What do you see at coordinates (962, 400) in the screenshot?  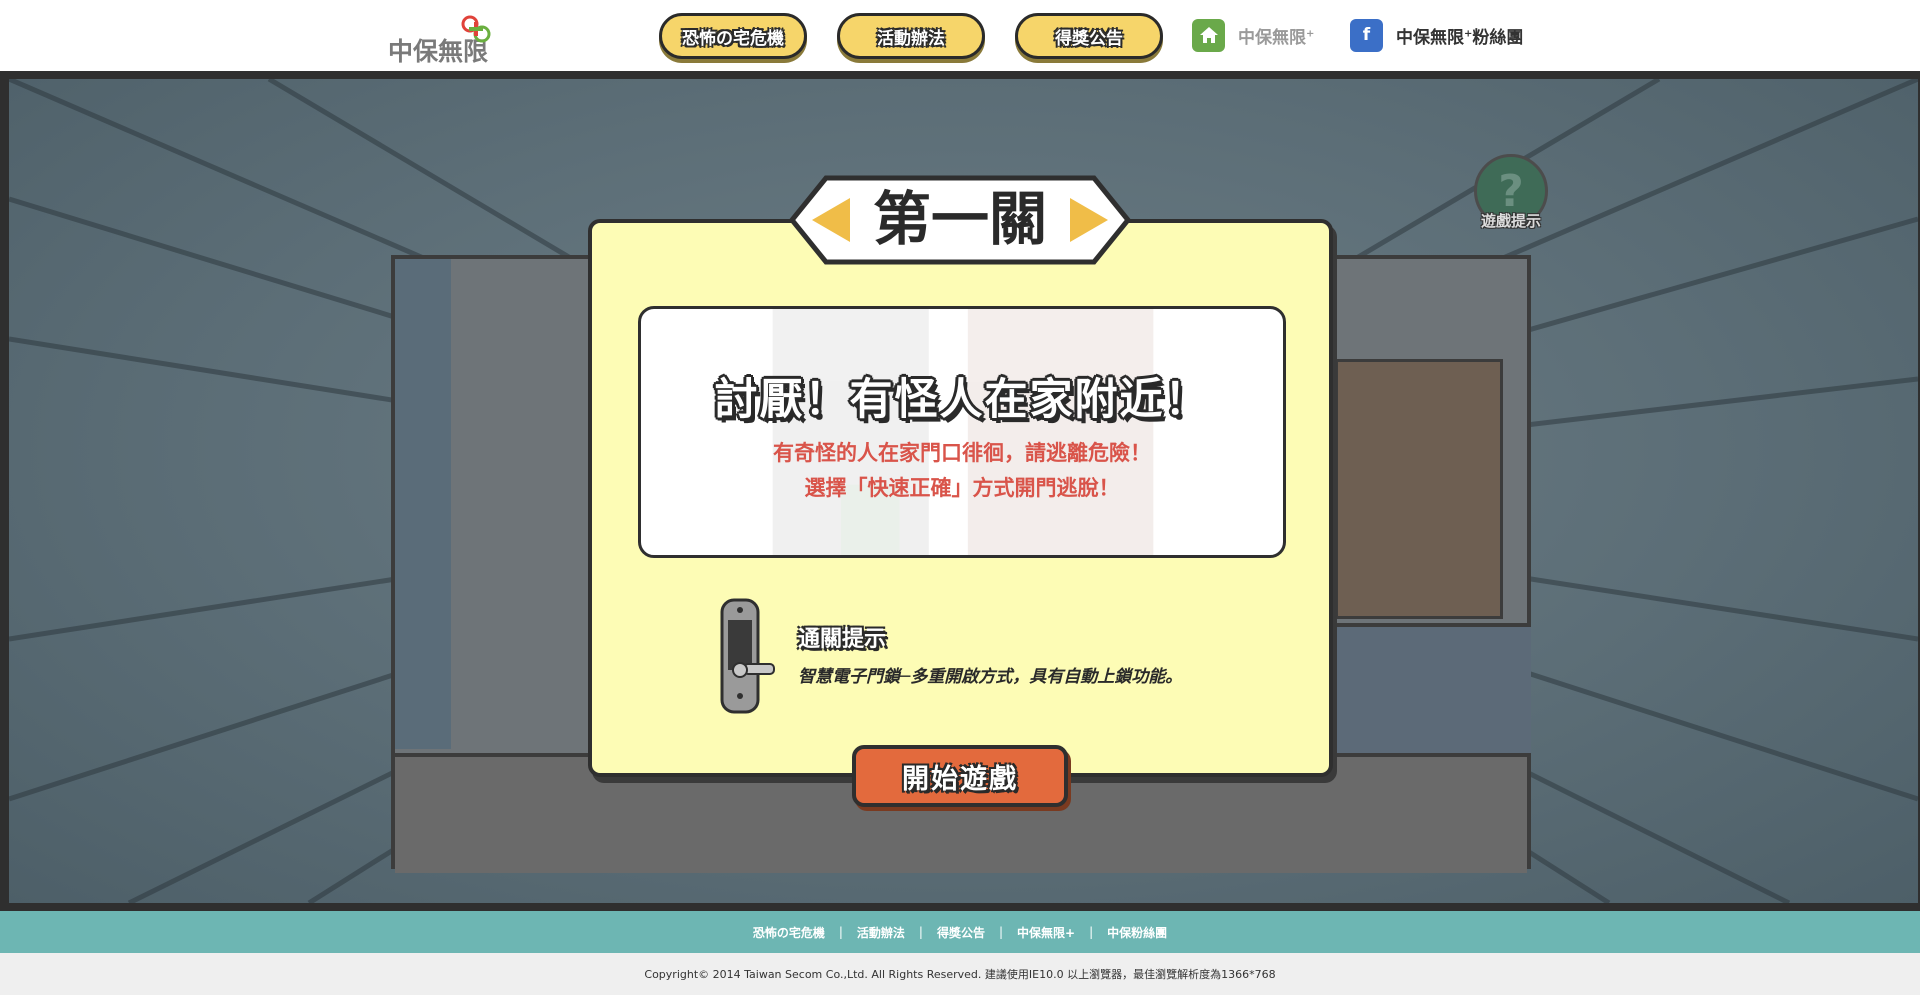 I see `mission-title: 討厭！有怪人在家附近！` at bounding box center [962, 400].